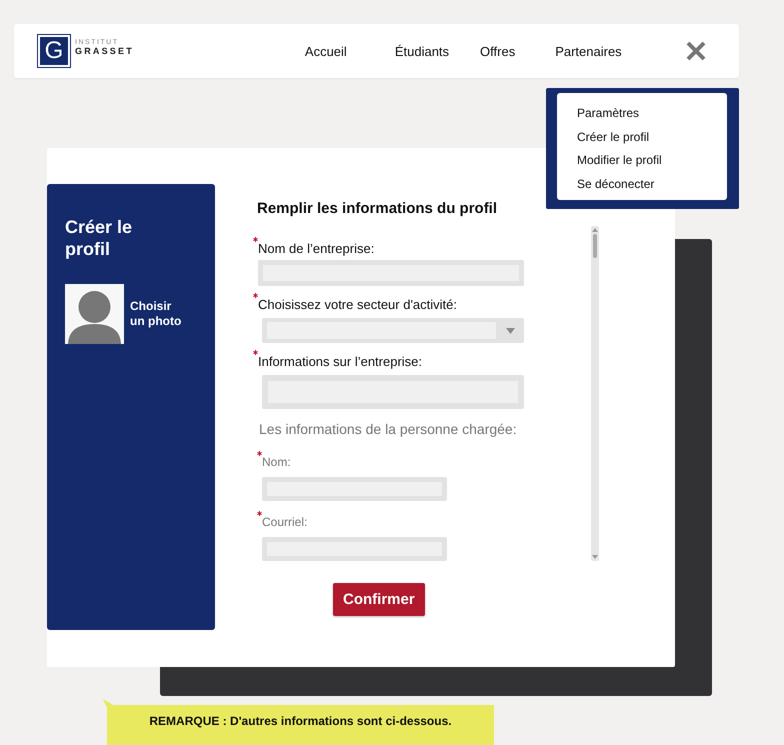 This screenshot has height=745, width=784. I want to click on scroll-down-icon, so click(595, 557).